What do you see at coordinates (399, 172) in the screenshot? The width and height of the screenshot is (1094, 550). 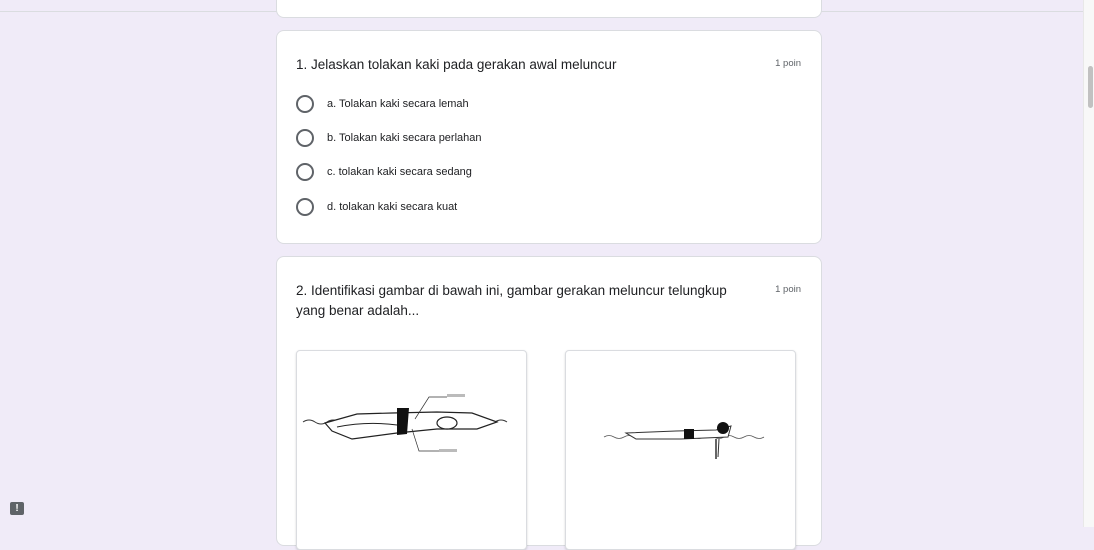 I see `option-label: c. tolakan kaki secara sedang` at bounding box center [399, 172].